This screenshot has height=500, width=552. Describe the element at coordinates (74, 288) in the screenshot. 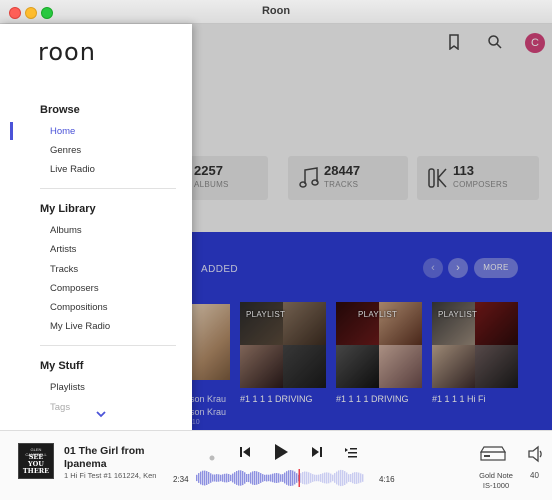

I see `sidebar-item-composers: Composers` at that location.